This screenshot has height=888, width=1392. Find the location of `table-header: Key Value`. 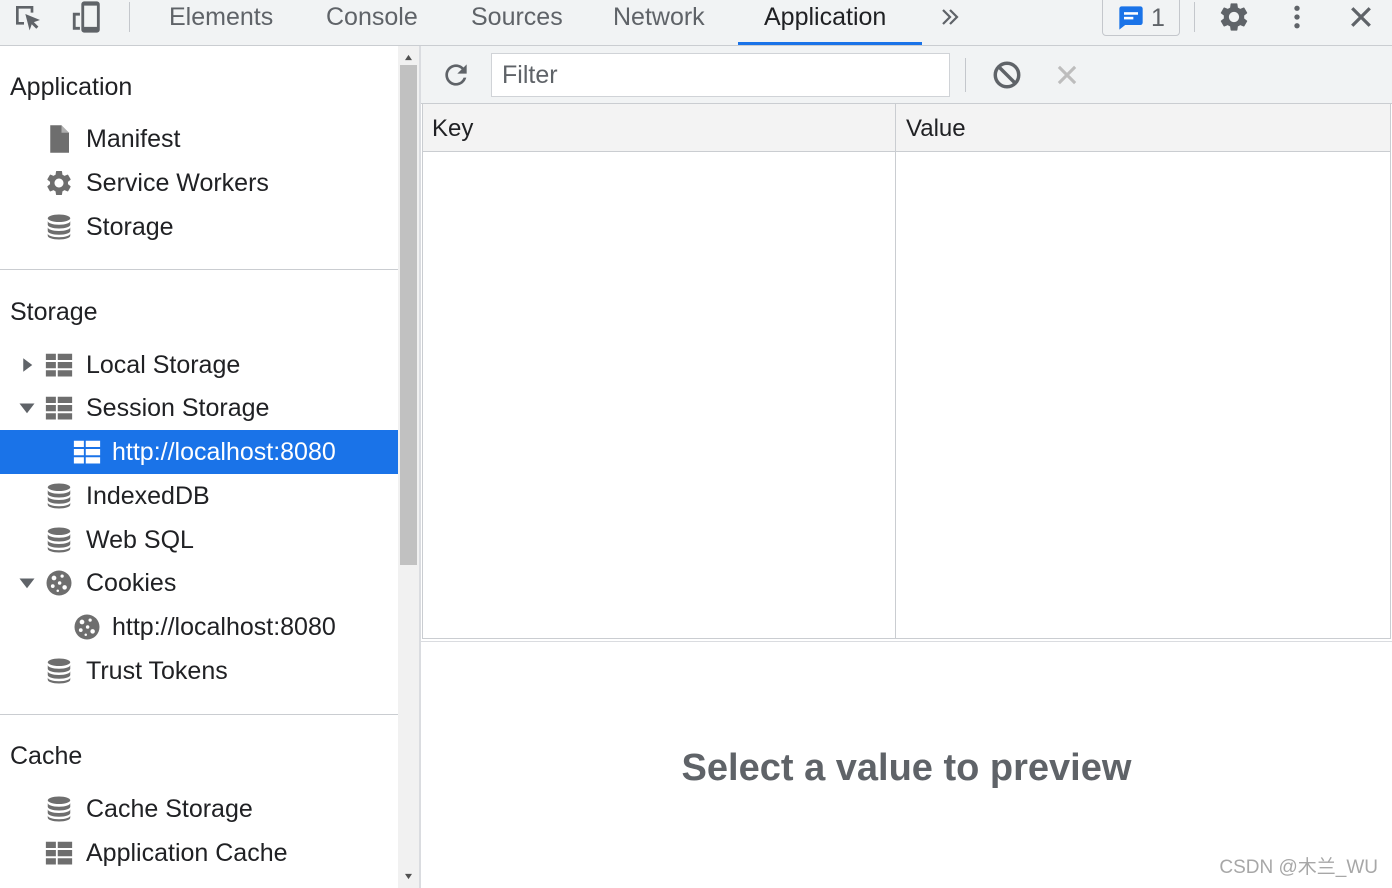

table-header: Key Value is located at coordinates (906, 128).